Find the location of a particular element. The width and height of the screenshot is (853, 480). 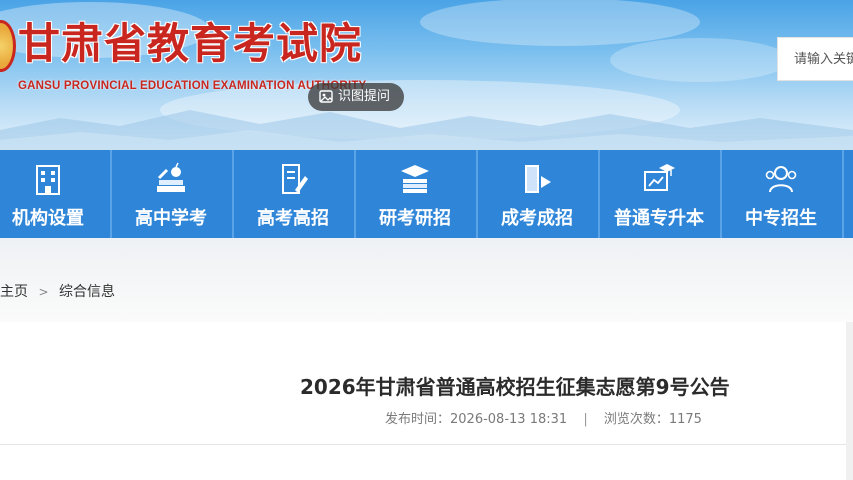

nav-label: 高中学考 is located at coordinates (171, 218).